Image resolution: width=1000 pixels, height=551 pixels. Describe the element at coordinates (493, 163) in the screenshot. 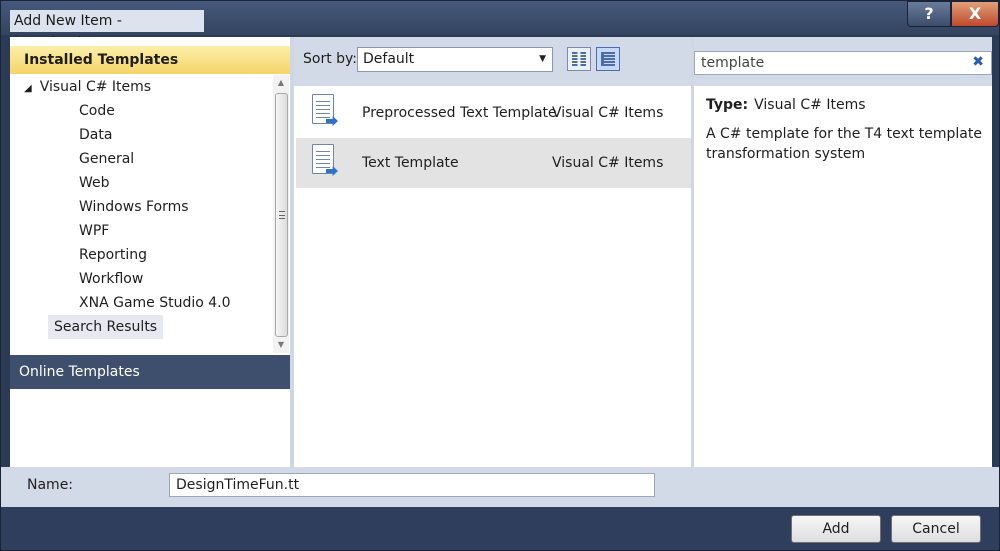

I see `template-item-text-template: Text Template Visual C# Items` at that location.